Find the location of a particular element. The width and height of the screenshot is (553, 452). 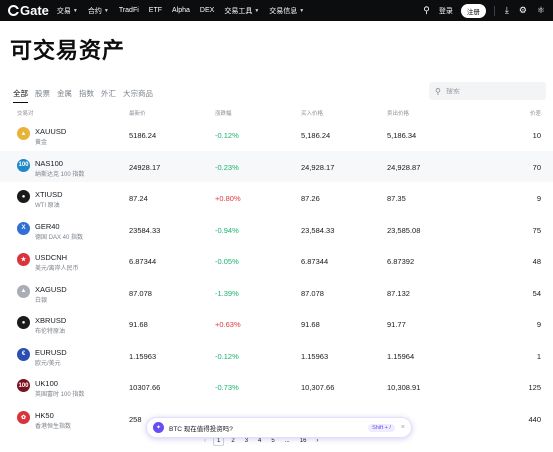

asset-symbol: USDCNH is located at coordinates (51, 257).